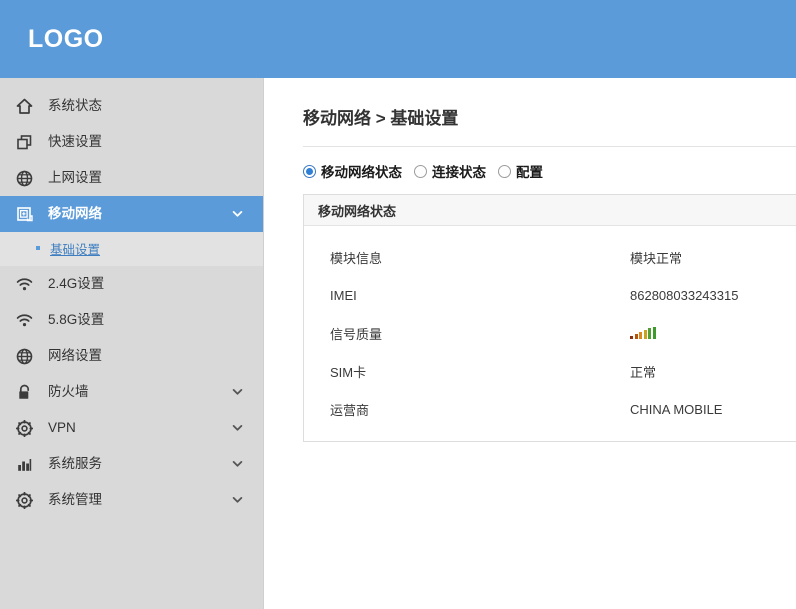  I want to click on info-label: 模块信息, so click(356, 258).